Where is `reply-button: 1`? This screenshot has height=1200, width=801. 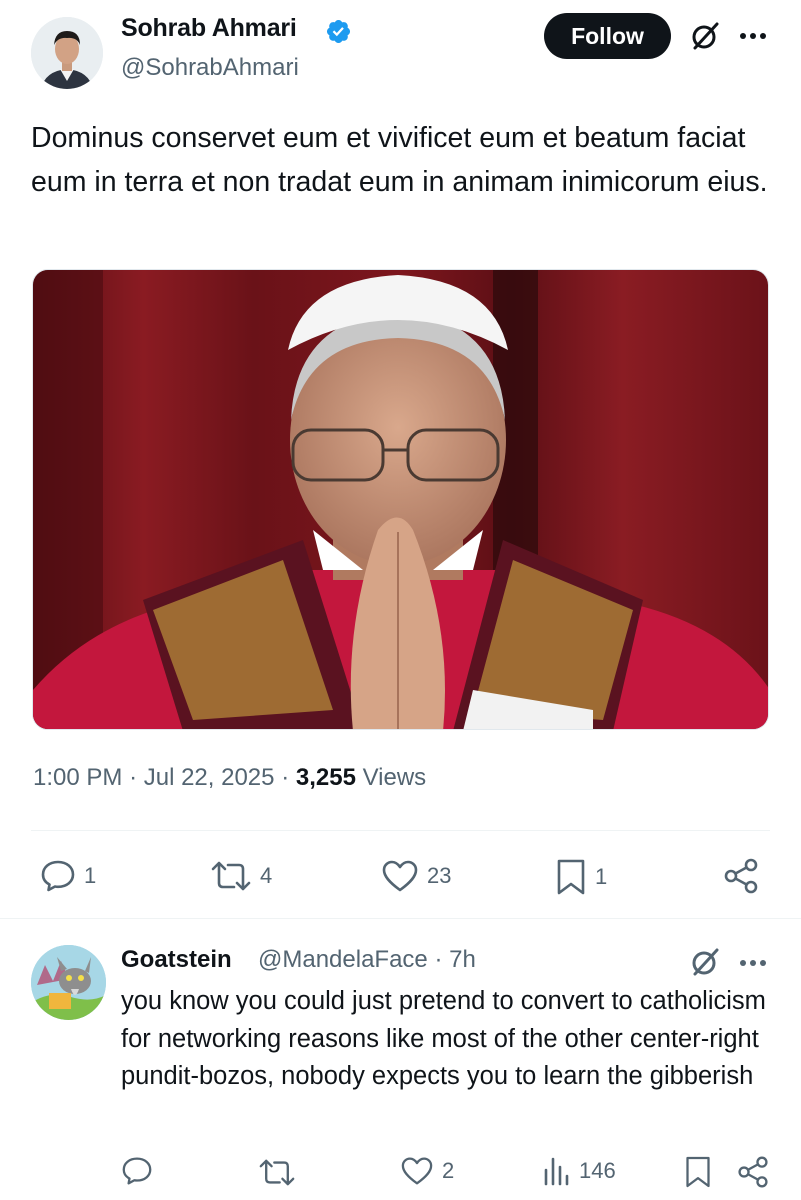 reply-button: 1 is located at coordinates (68, 876).